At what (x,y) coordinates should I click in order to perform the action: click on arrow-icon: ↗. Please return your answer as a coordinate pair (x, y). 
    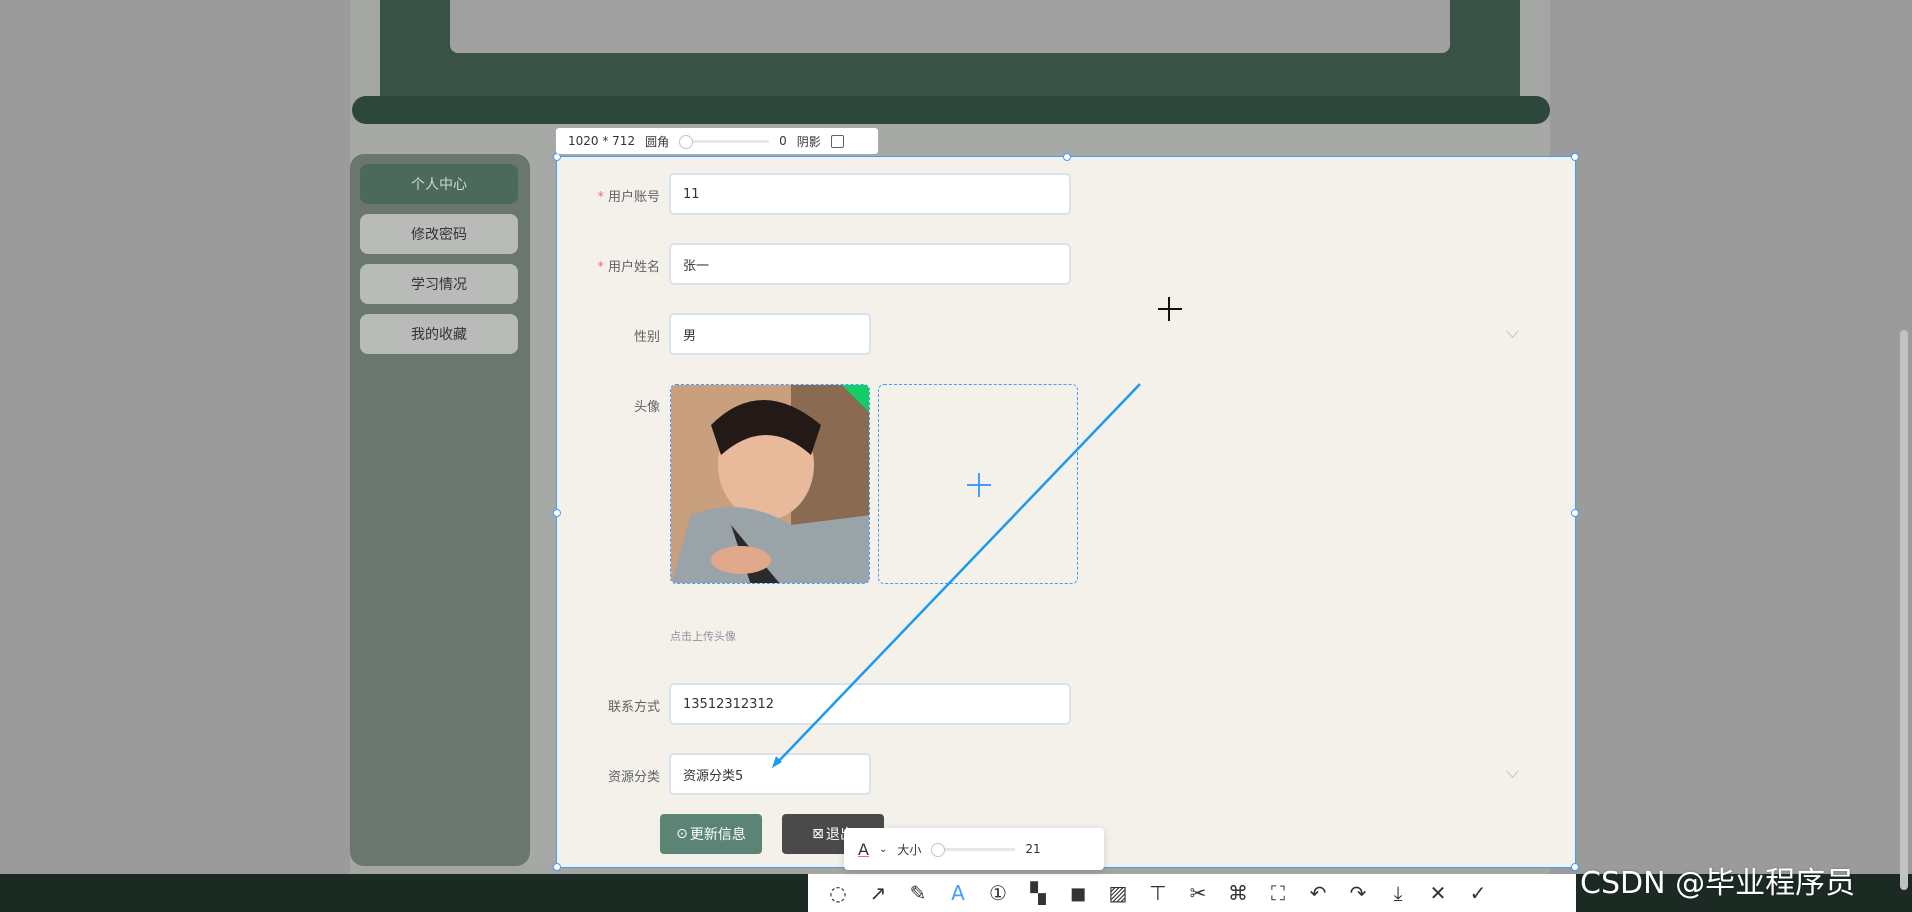
    Looking at the image, I should click on (878, 893).